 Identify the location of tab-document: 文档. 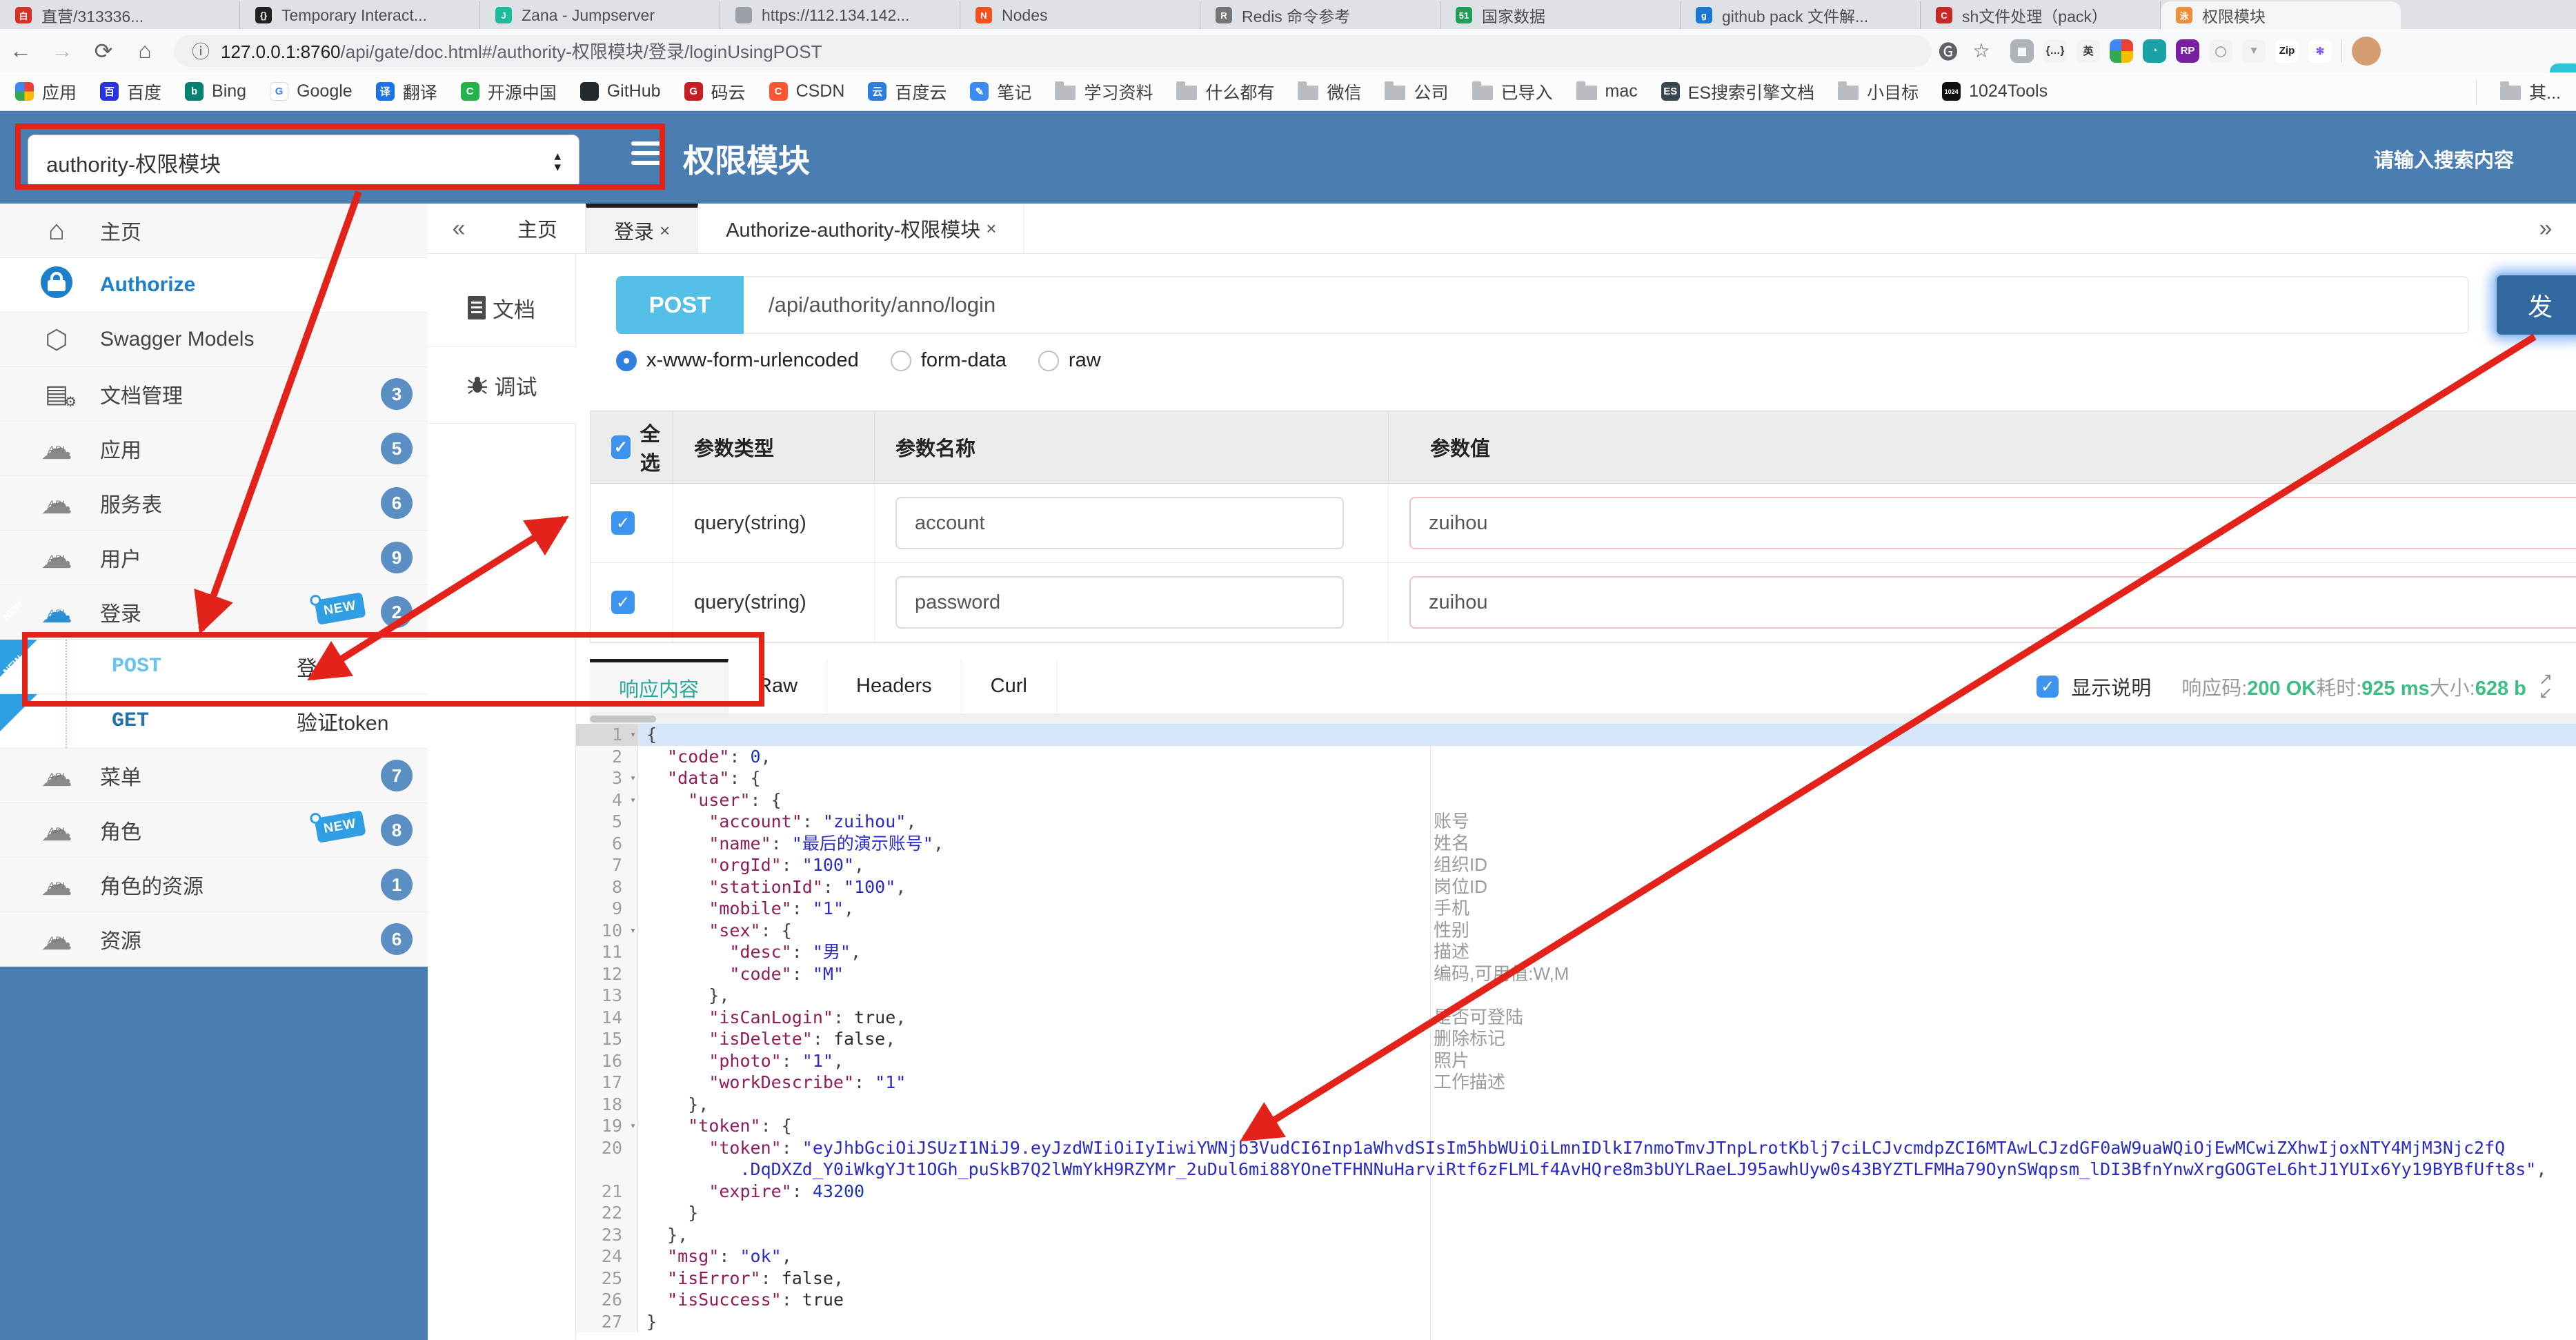
(501, 307).